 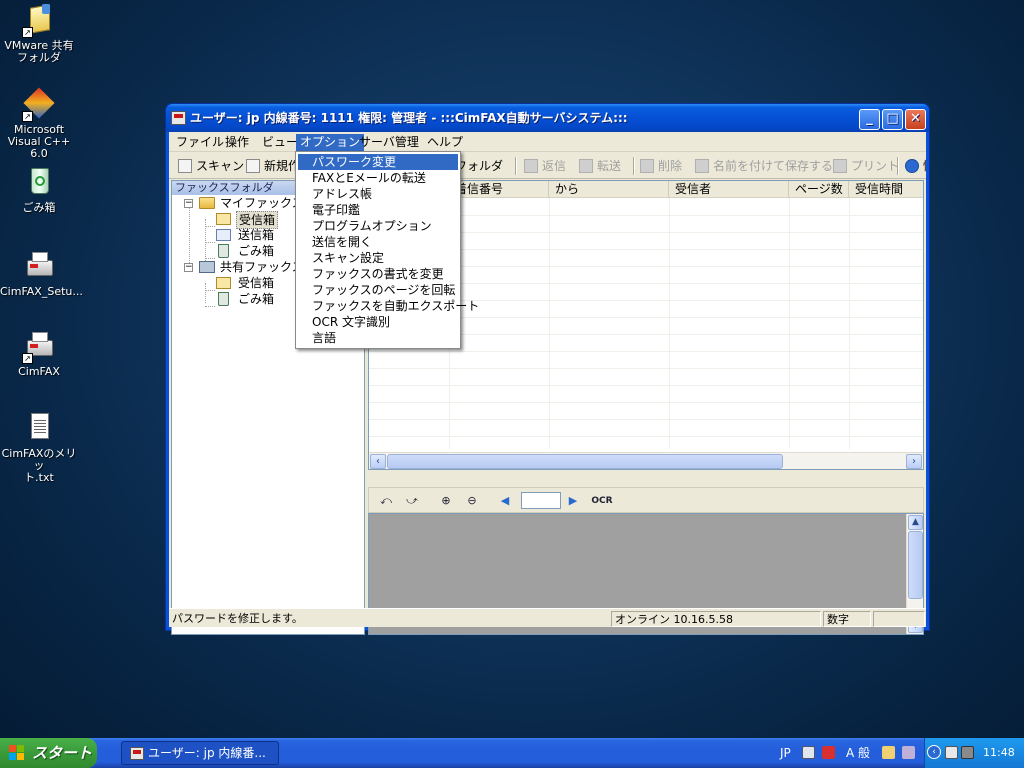 I want to click on info-icon, so click(x=912, y=166).